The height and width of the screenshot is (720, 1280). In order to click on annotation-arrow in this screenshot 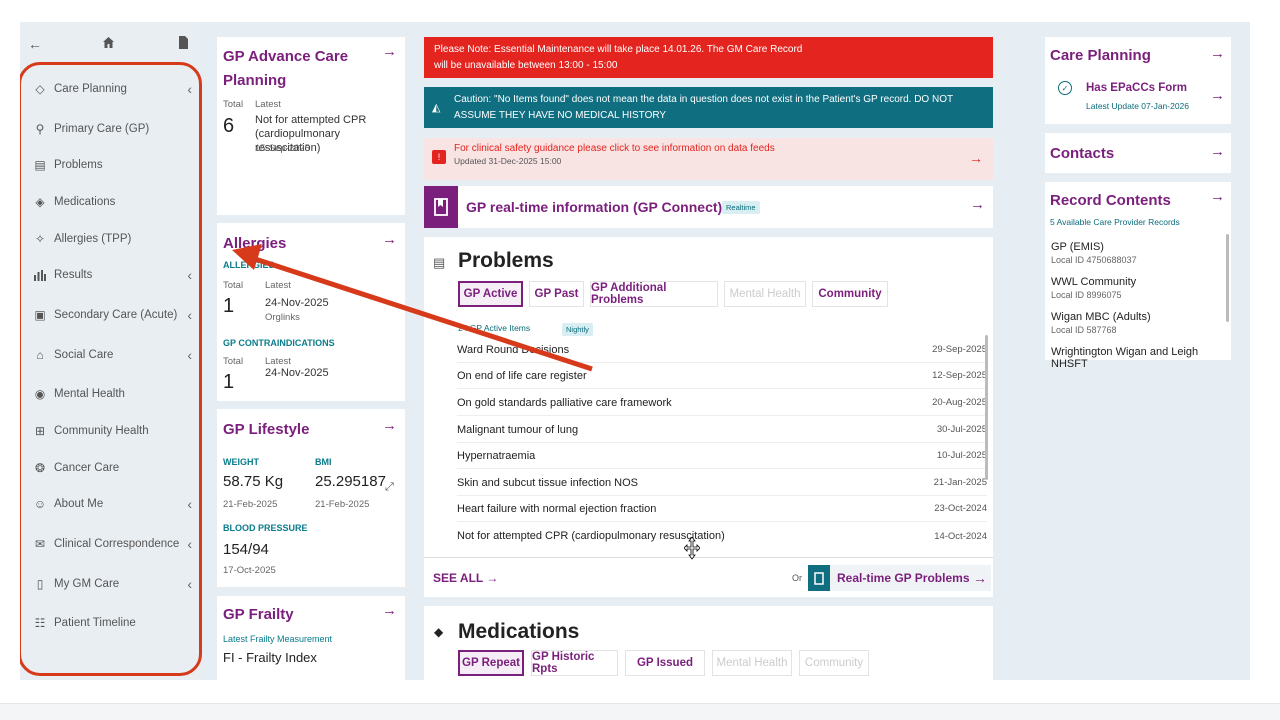, I will do `click(412, 308)`.